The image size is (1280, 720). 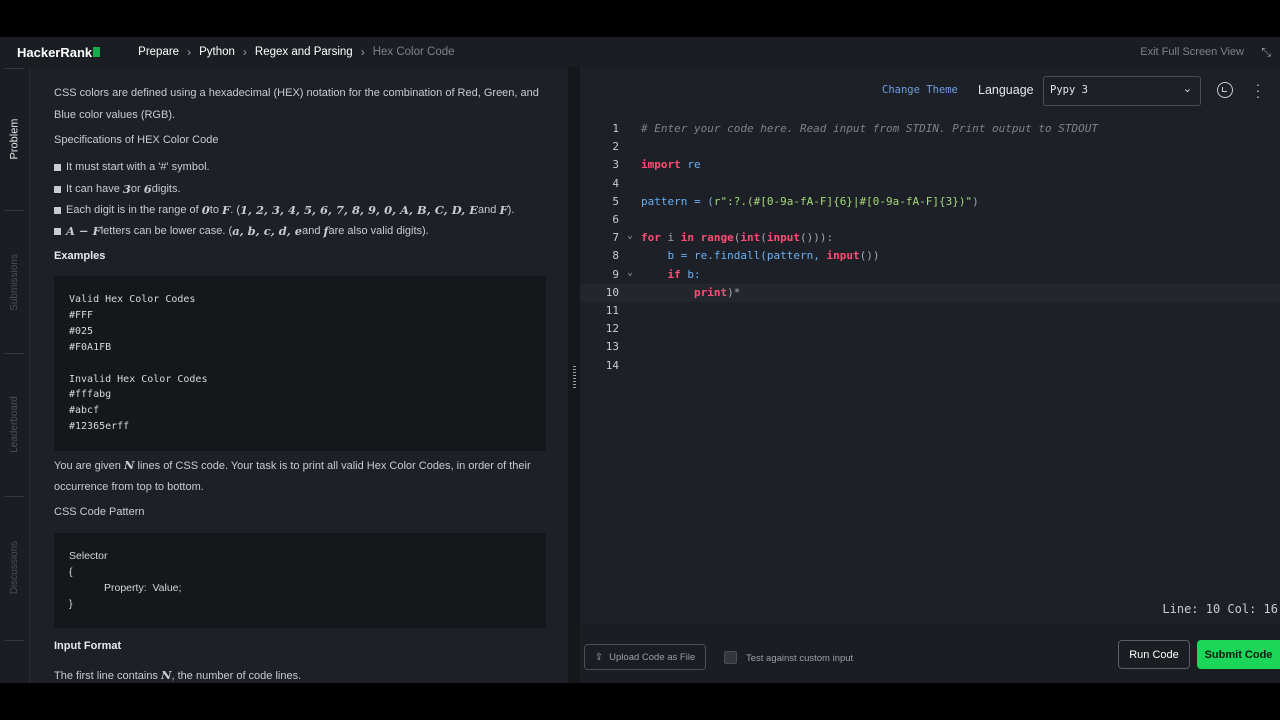 What do you see at coordinates (304, 52) in the screenshot?
I see `breadcrumb-regex: Regex and Parsing` at bounding box center [304, 52].